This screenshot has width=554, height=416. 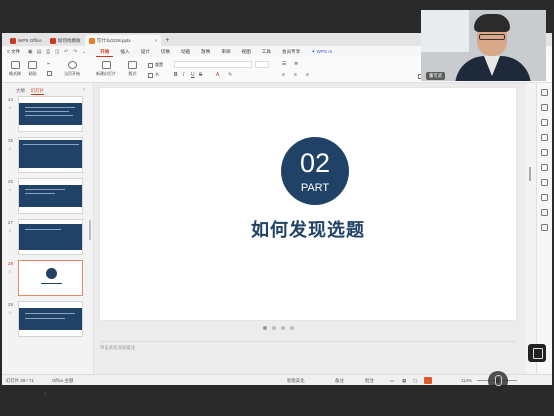 What do you see at coordinates (225, 51) in the screenshot?
I see `menu-review: 审阅` at bounding box center [225, 51].